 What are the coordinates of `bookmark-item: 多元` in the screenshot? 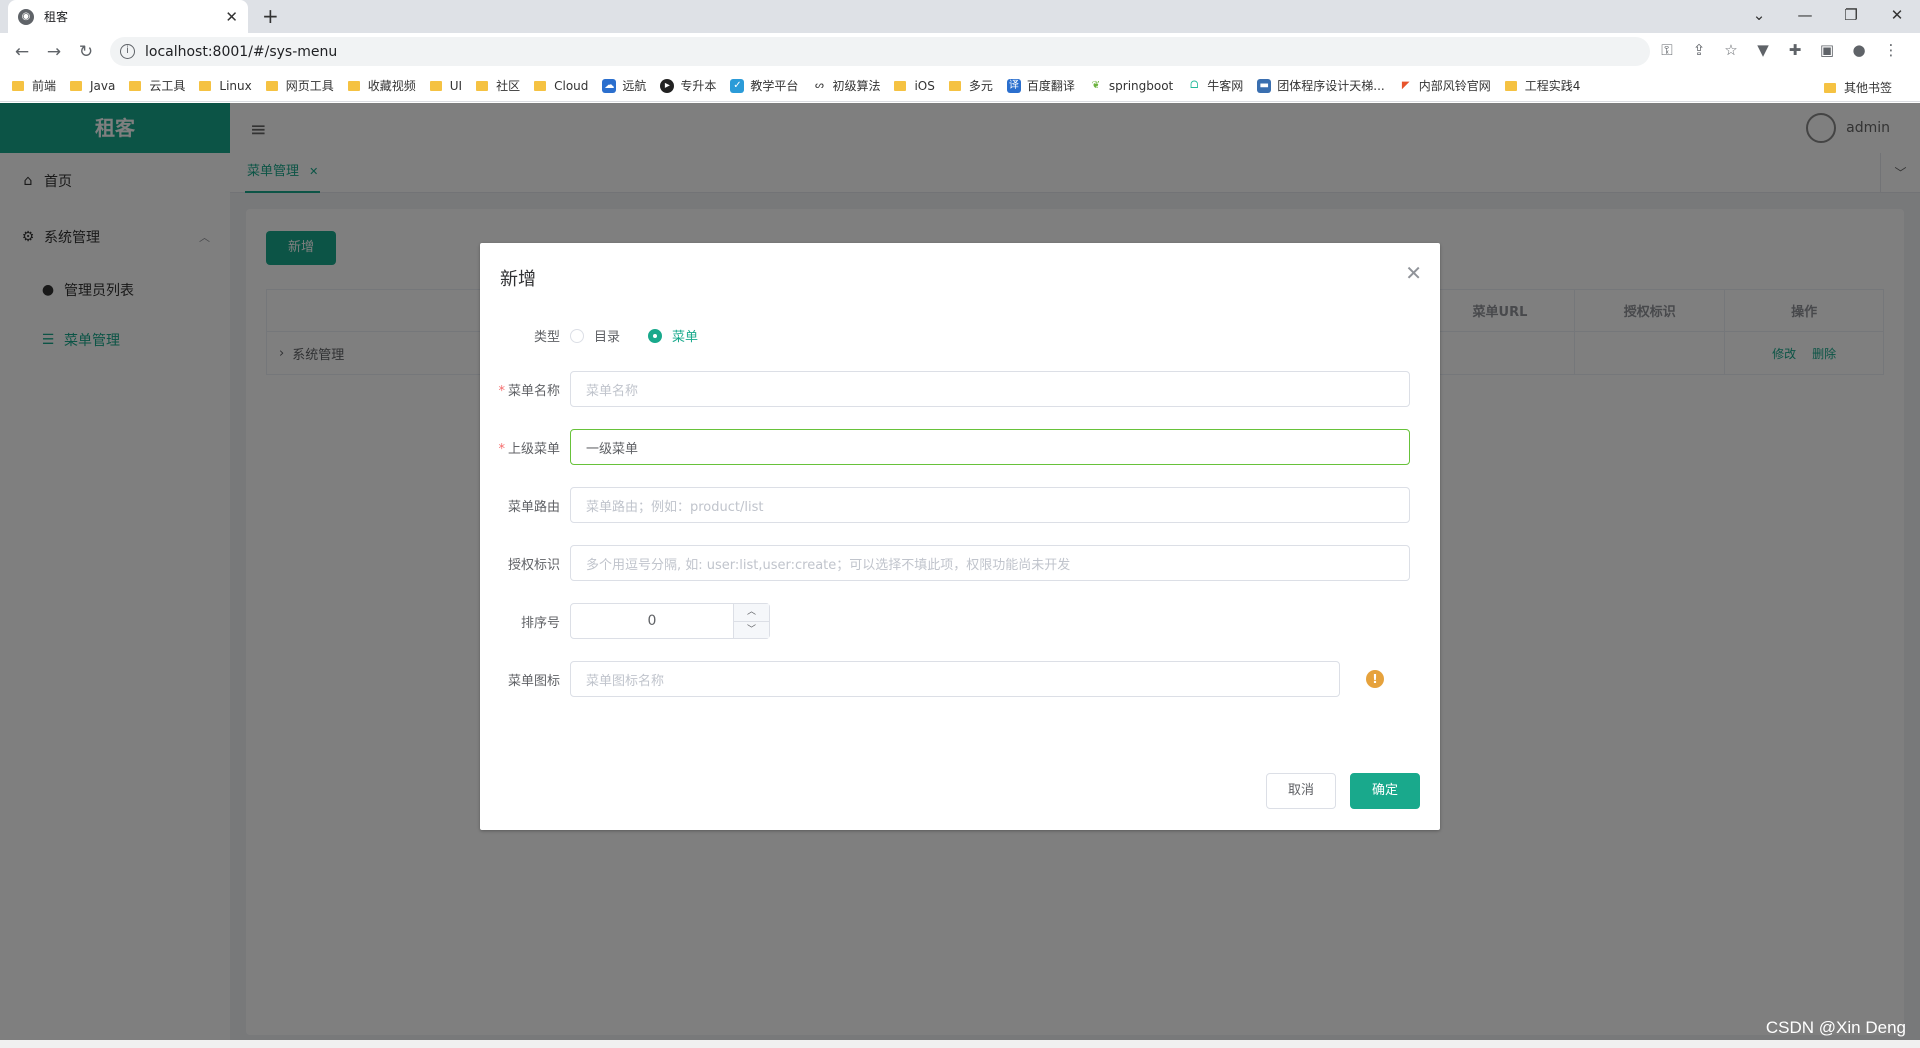 It's located at (970, 85).